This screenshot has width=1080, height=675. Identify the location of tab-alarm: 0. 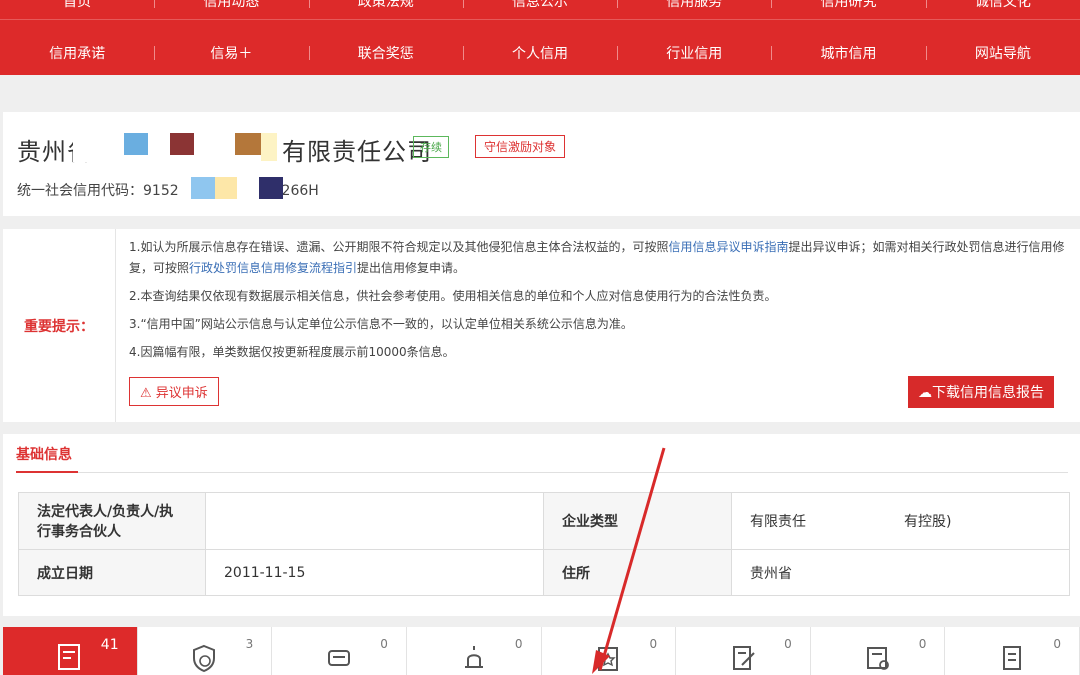
(474, 651).